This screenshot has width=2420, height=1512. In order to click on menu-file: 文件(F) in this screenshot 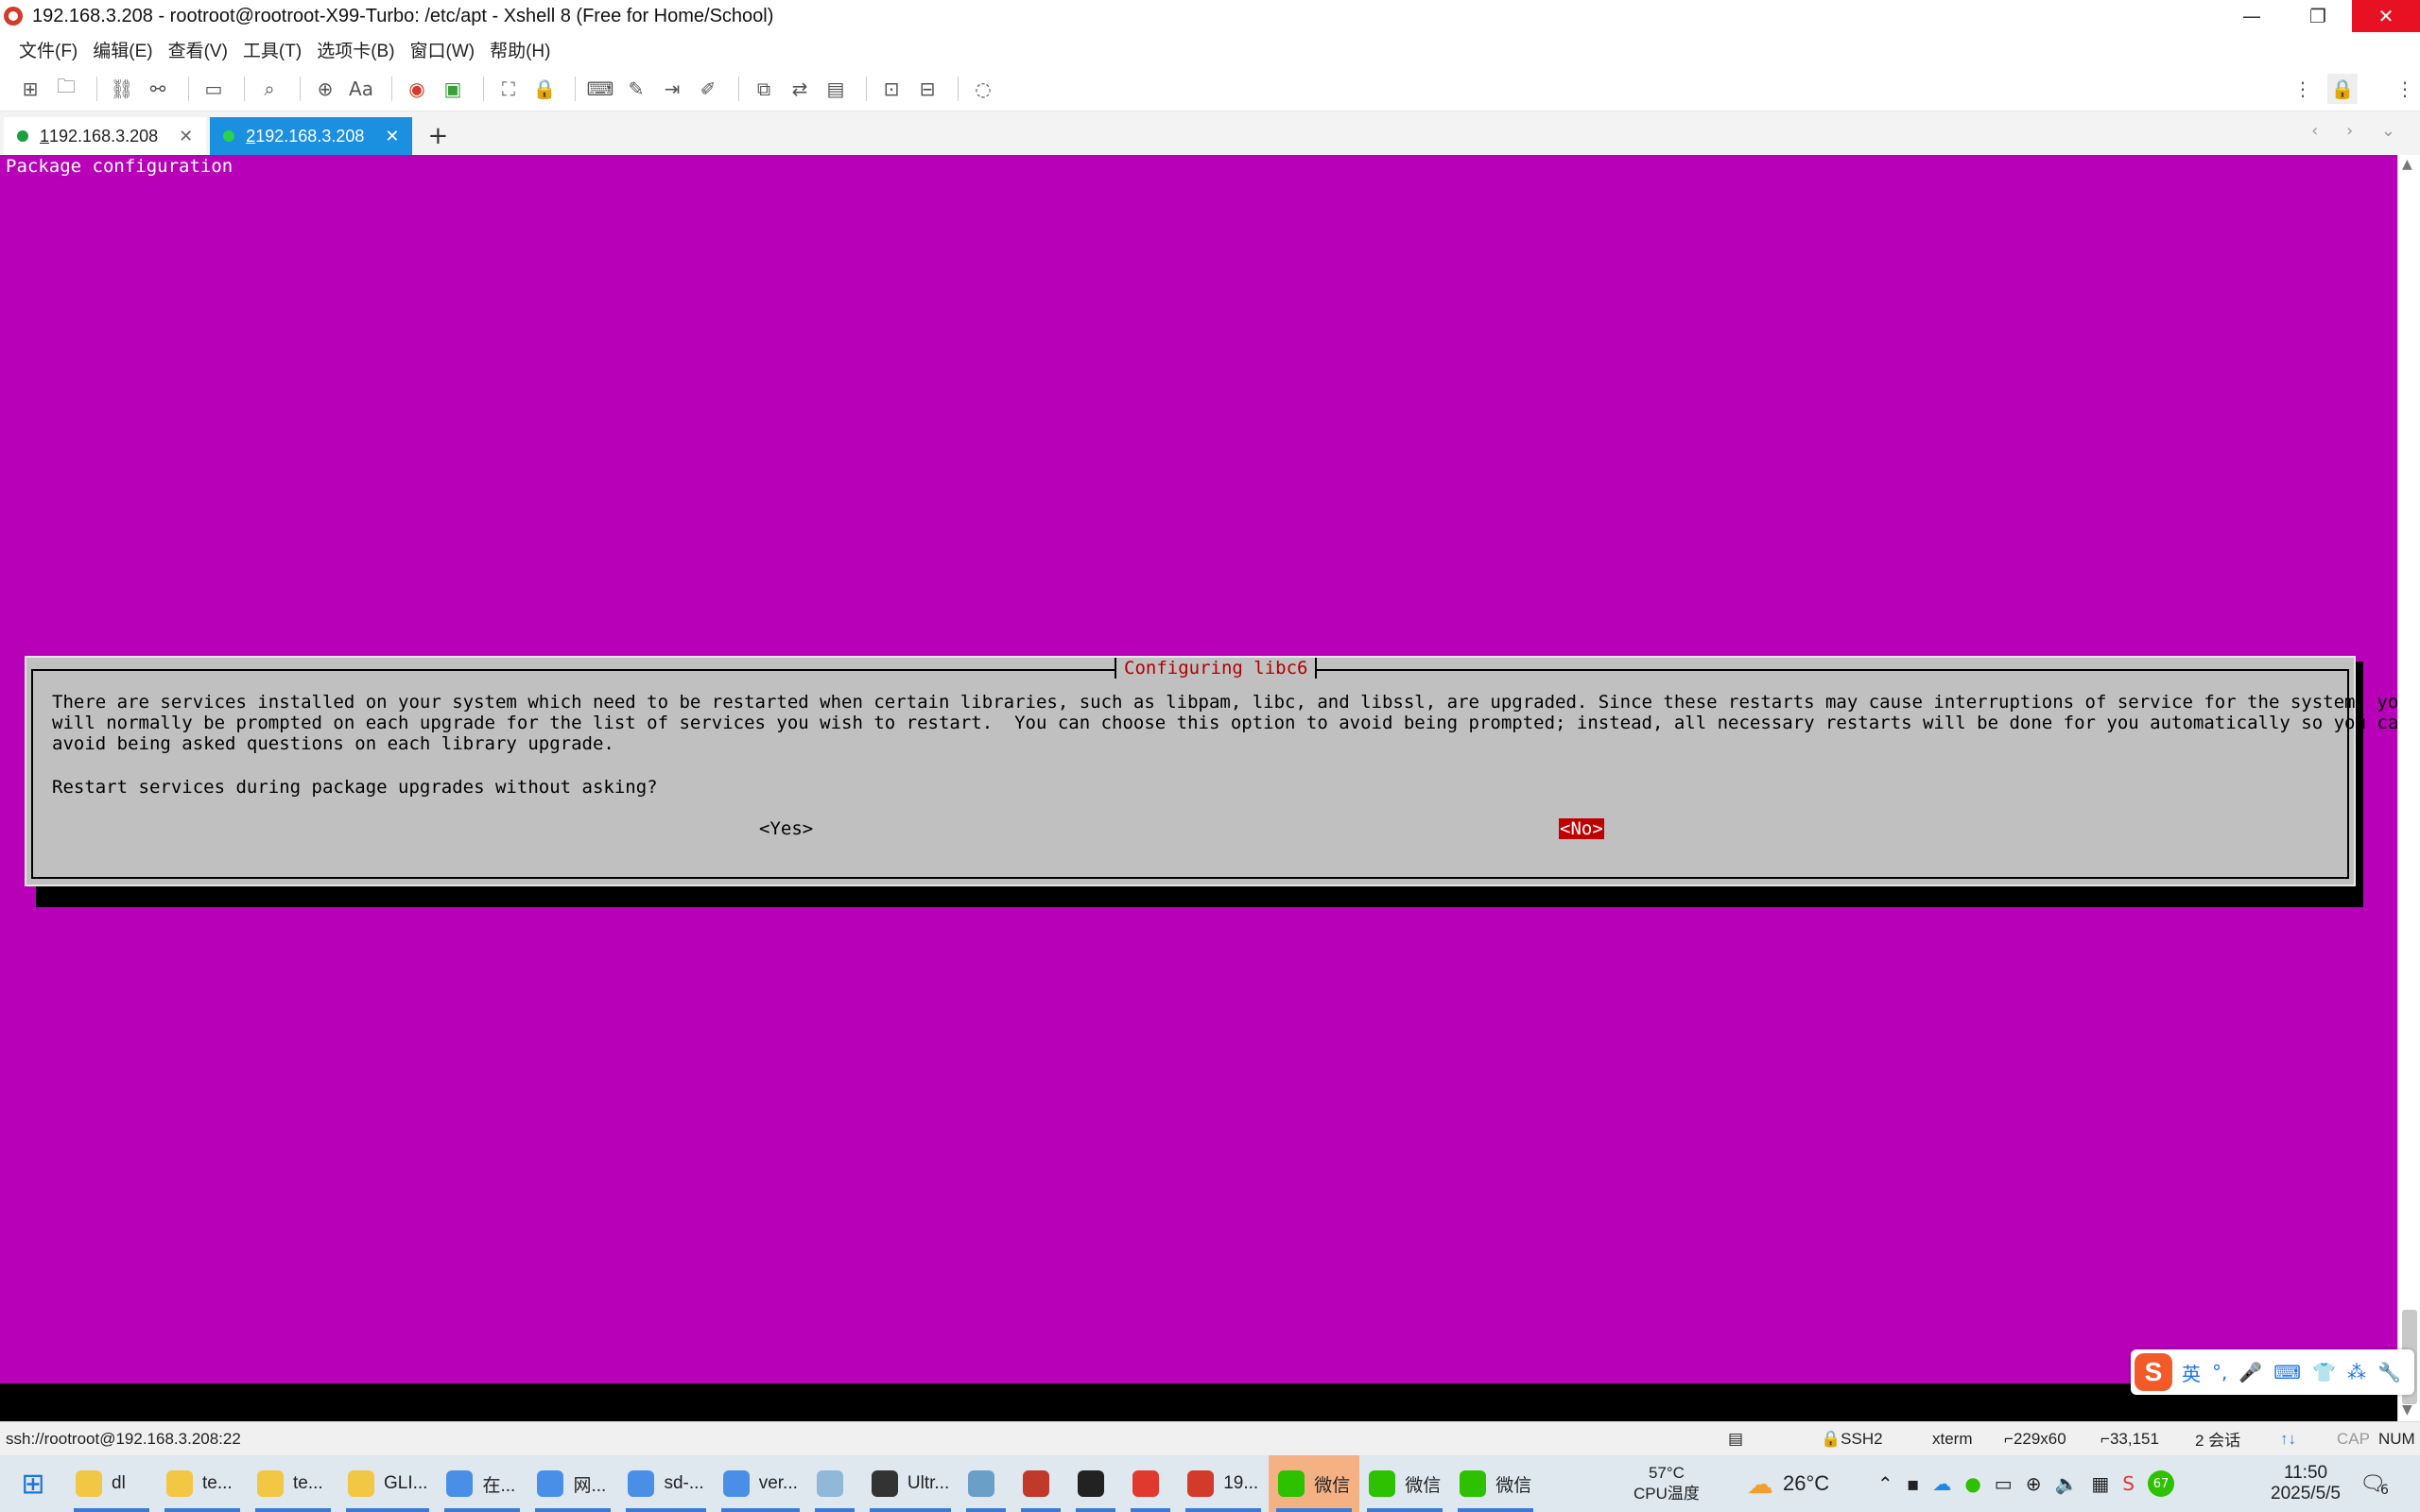, I will do `click(48, 49)`.